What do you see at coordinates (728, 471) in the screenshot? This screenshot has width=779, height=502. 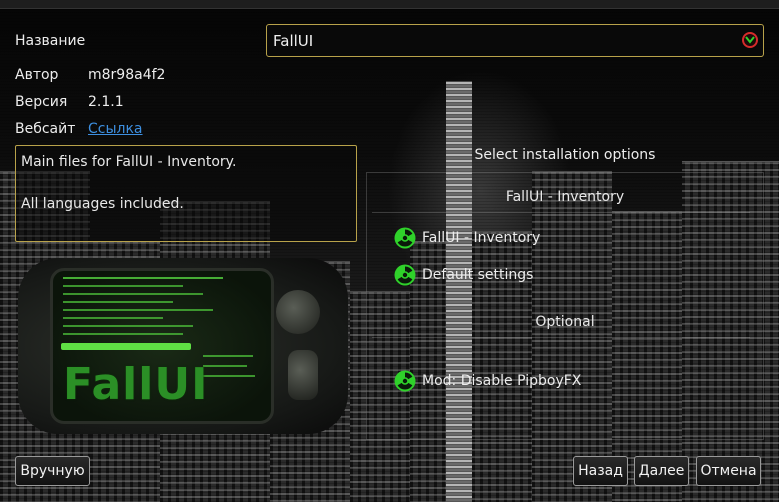 I see `cancel-button: Отмена` at bounding box center [728, 471].